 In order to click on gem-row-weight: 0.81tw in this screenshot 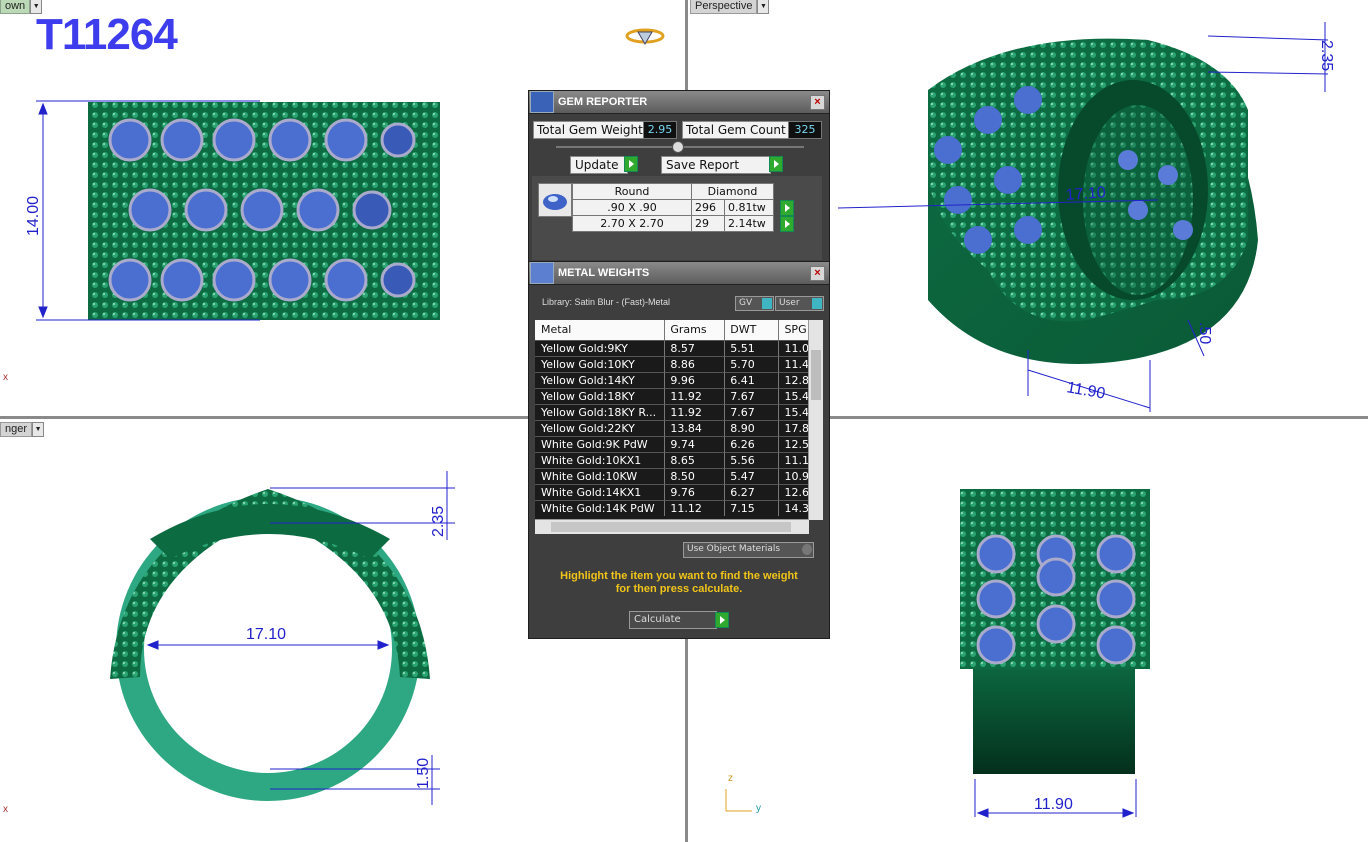, I will do `click(749, 207)`.